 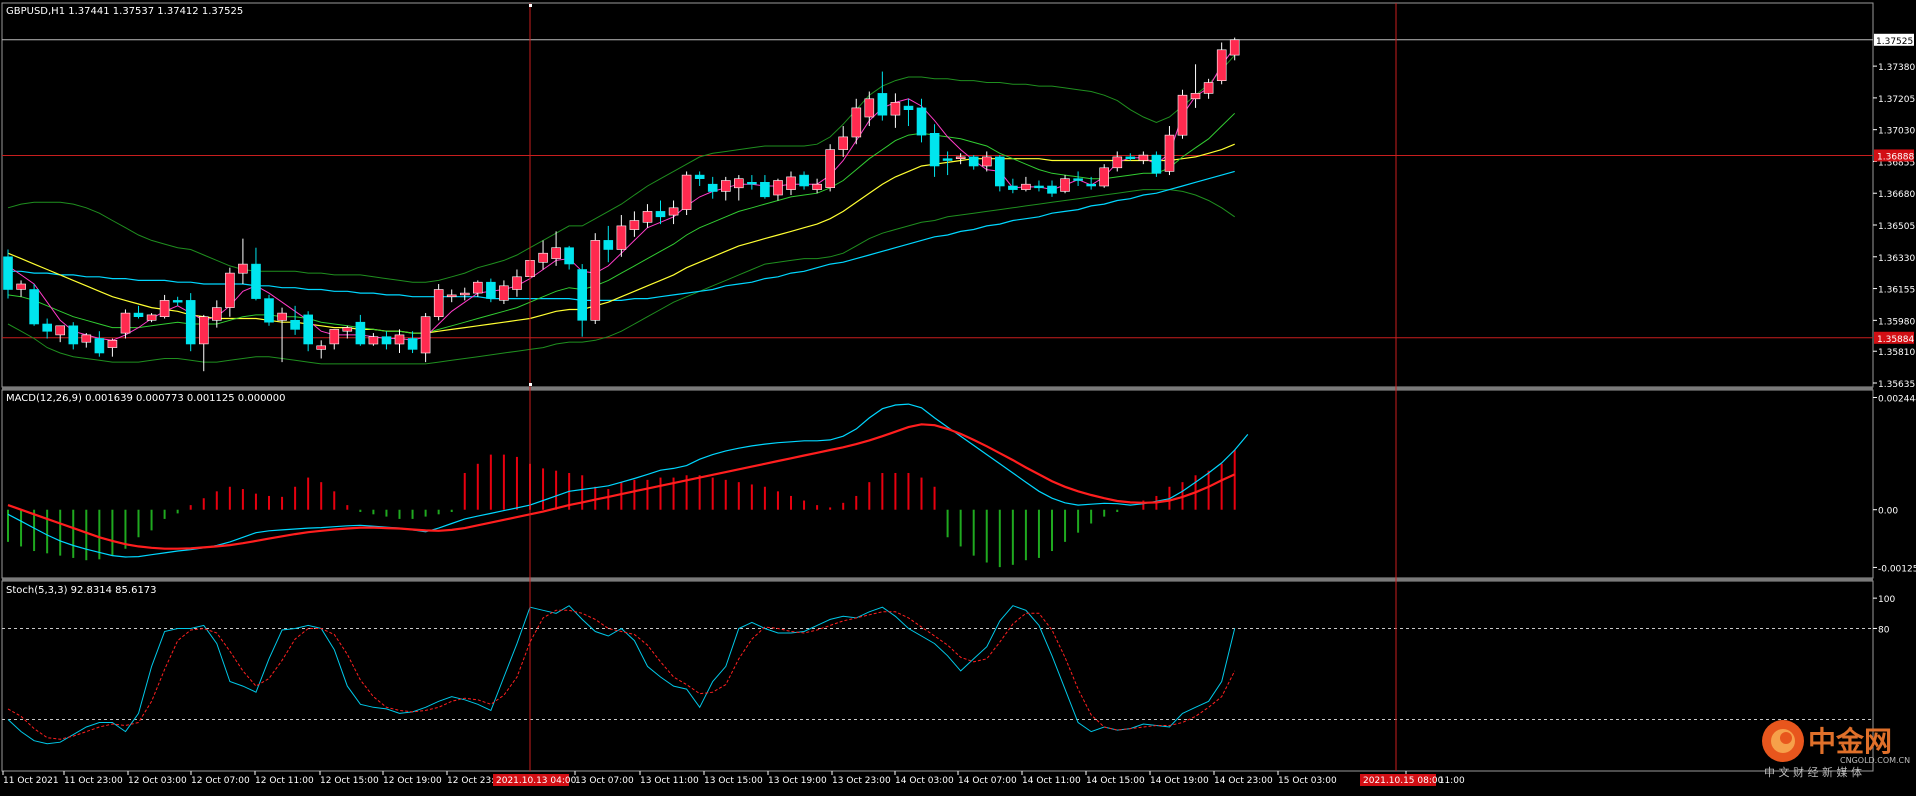 What do you see at coordinates (93, 781) in the screenshot?
I see `time-tick-label: 11 Oct 23:00` at bounding box center [93, 781].